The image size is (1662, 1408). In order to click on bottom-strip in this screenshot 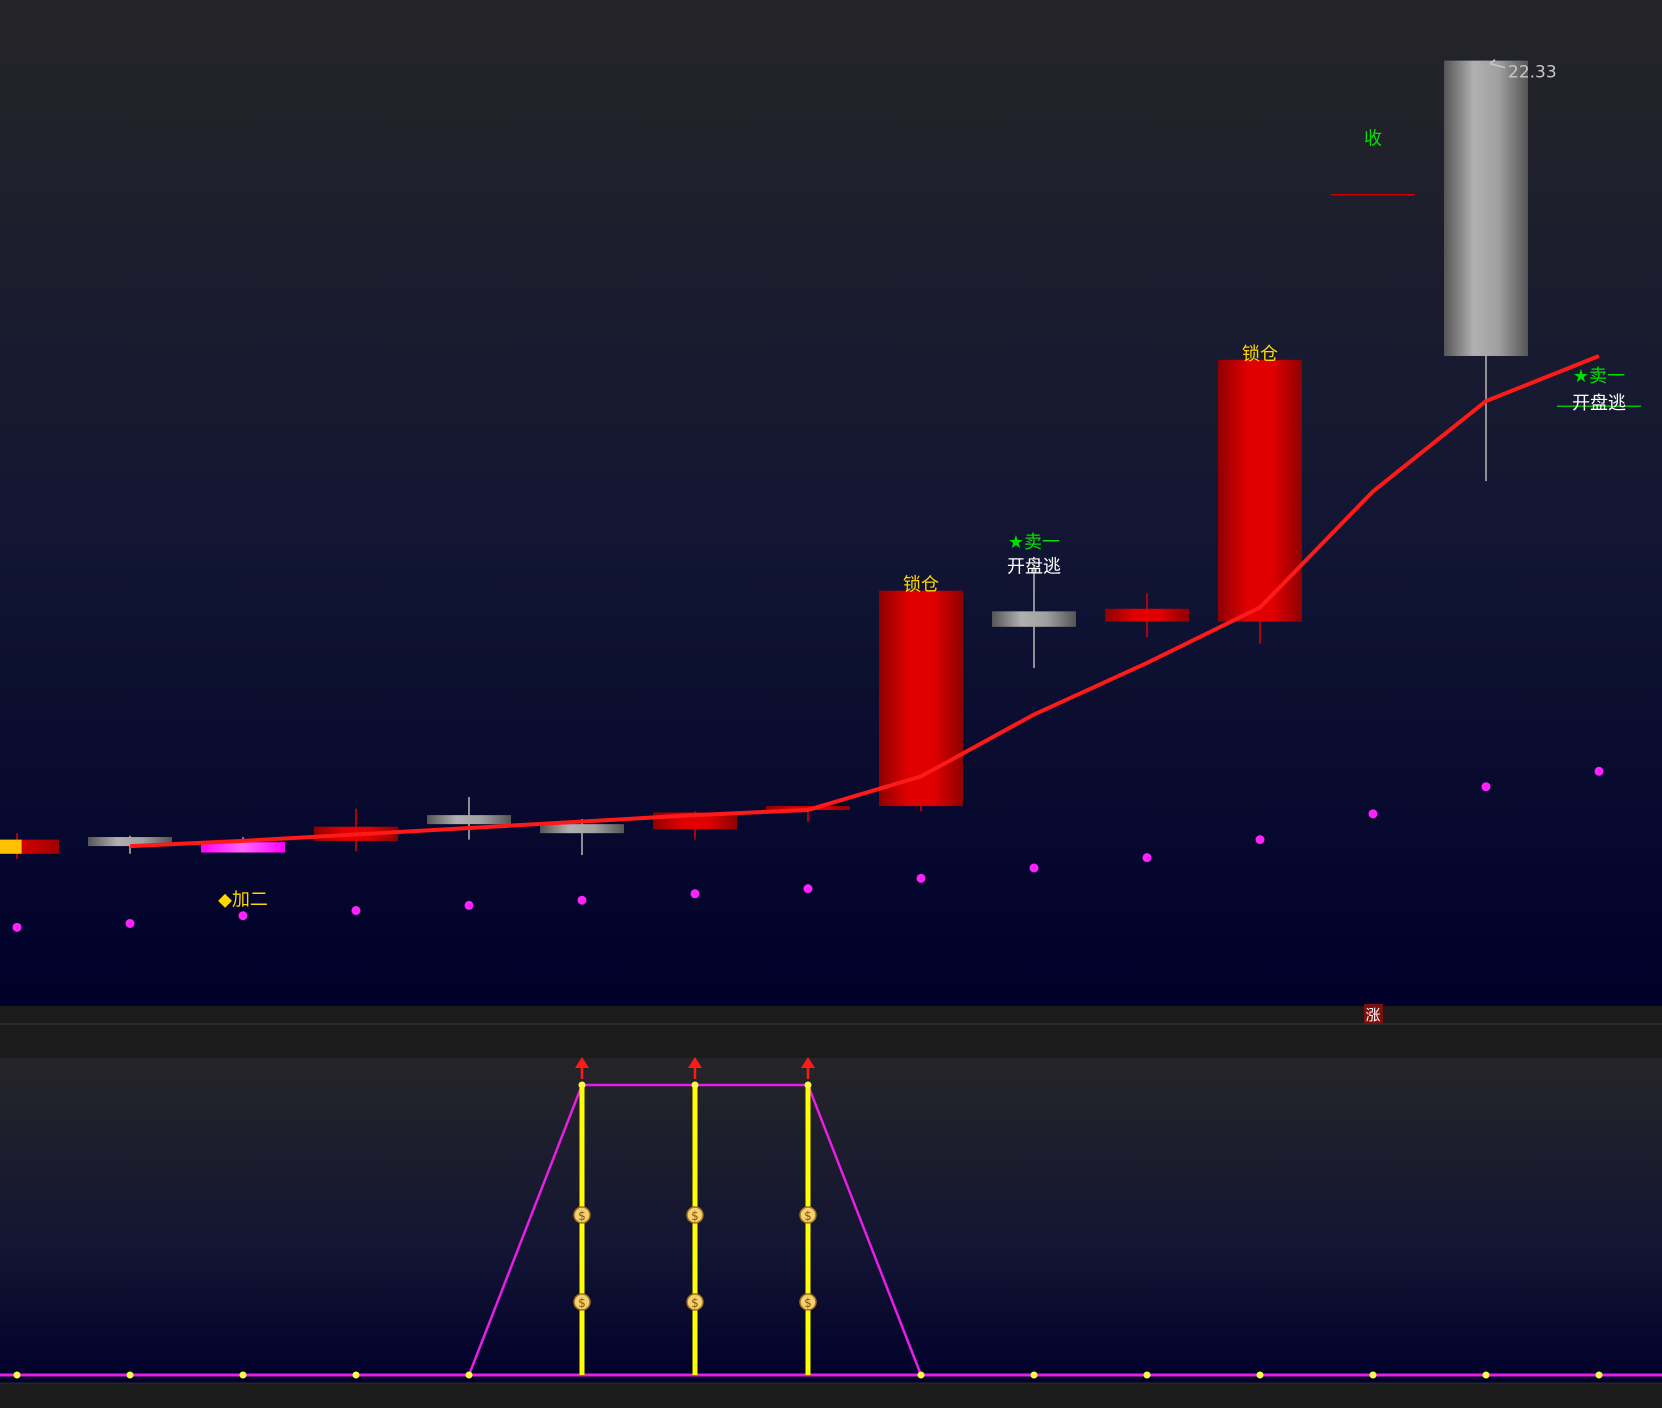, I will do `click(831, 1395)`.